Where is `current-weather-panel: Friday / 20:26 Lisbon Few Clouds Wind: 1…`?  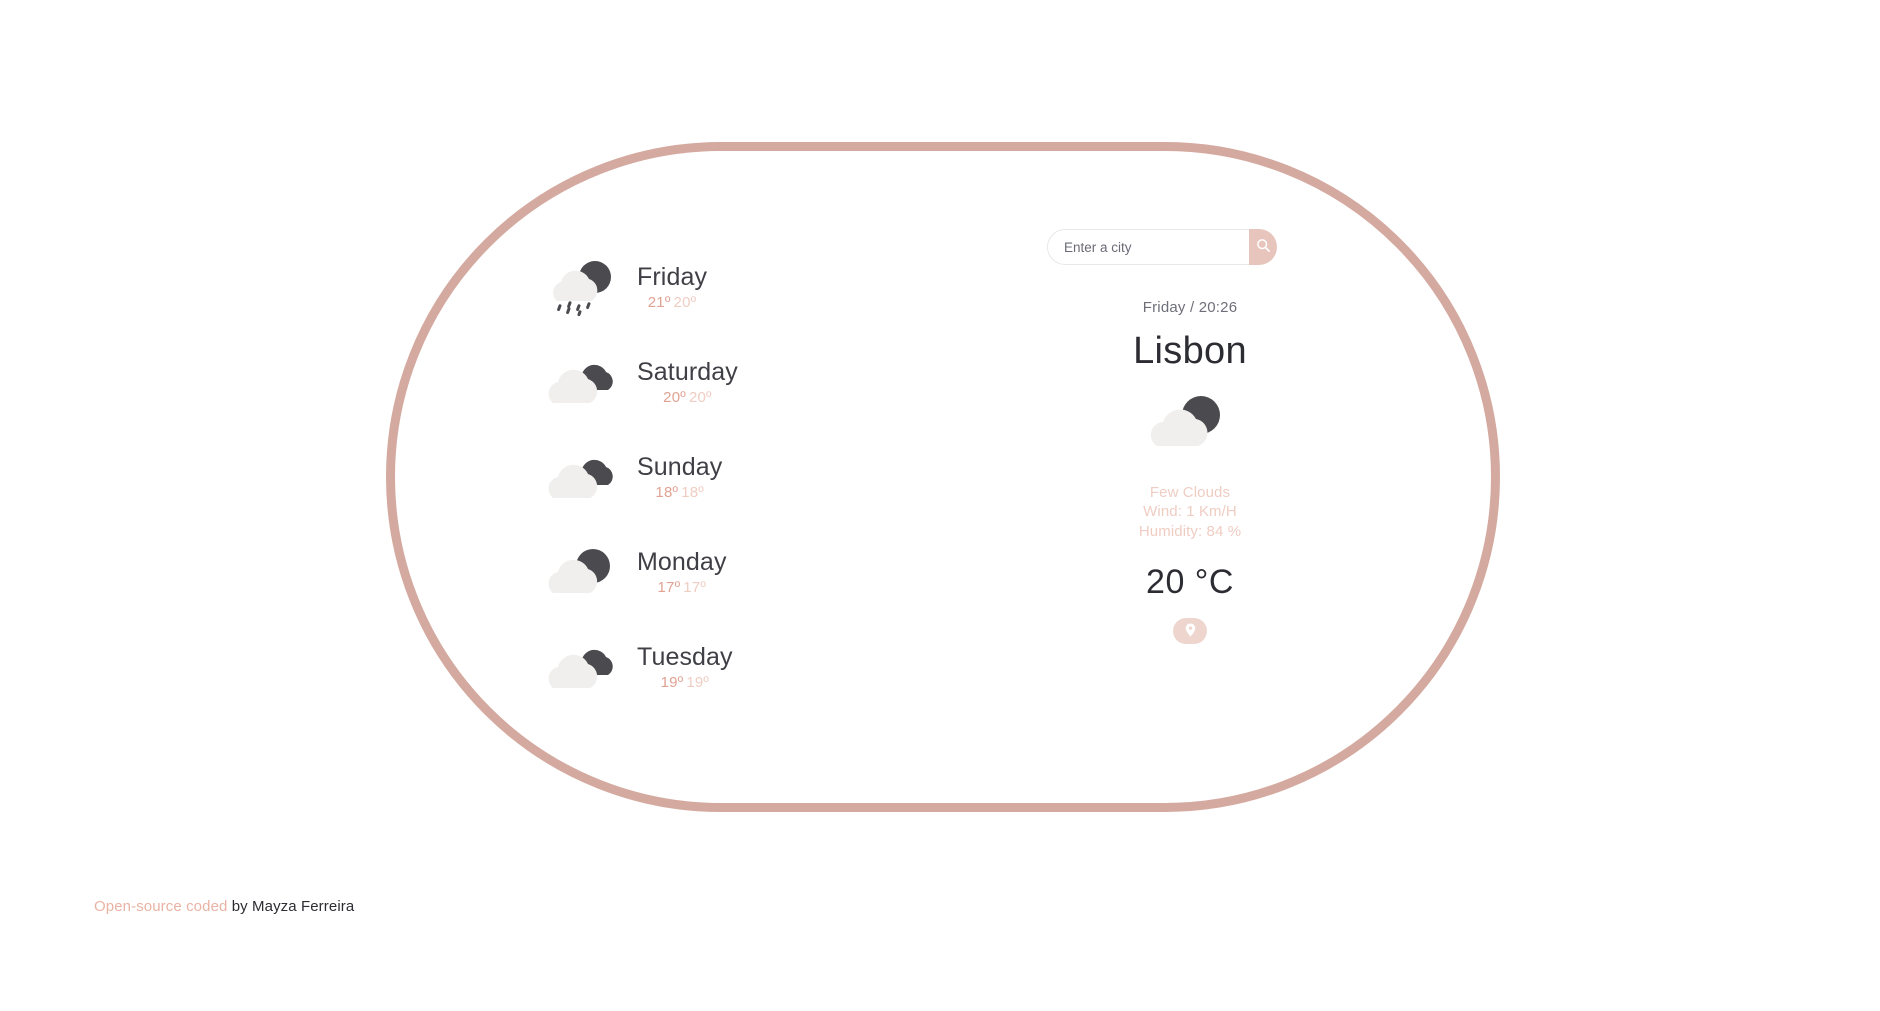
current-weather-panel: Friday / 20:26 Lisbon Few Clouds Wind: 1… is located at coordinates (1190, 437).